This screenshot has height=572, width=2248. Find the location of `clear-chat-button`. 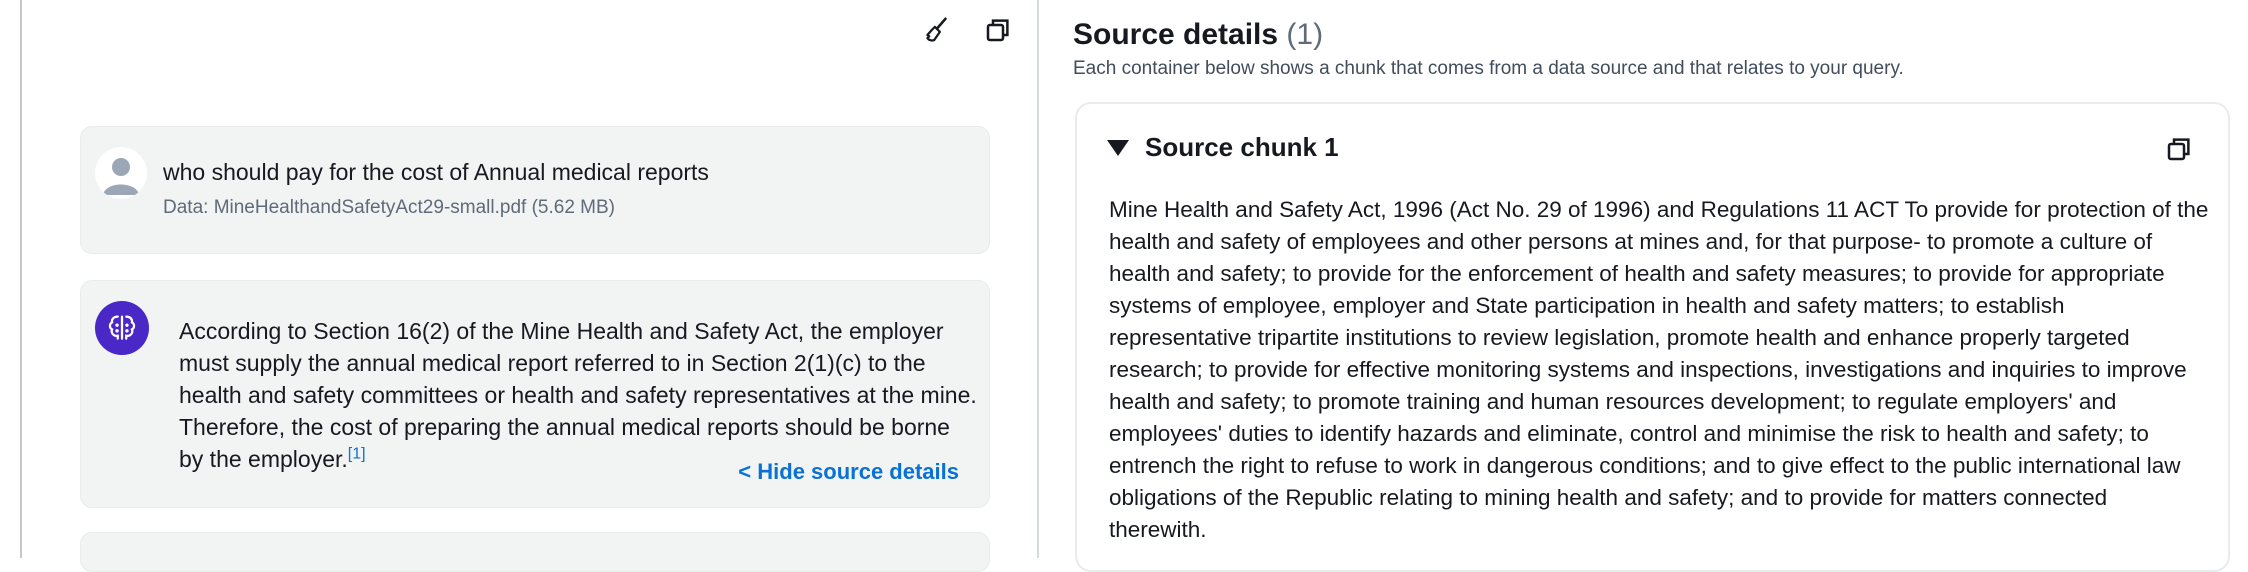

clear-chat-button is located at coordinates (938, 30).